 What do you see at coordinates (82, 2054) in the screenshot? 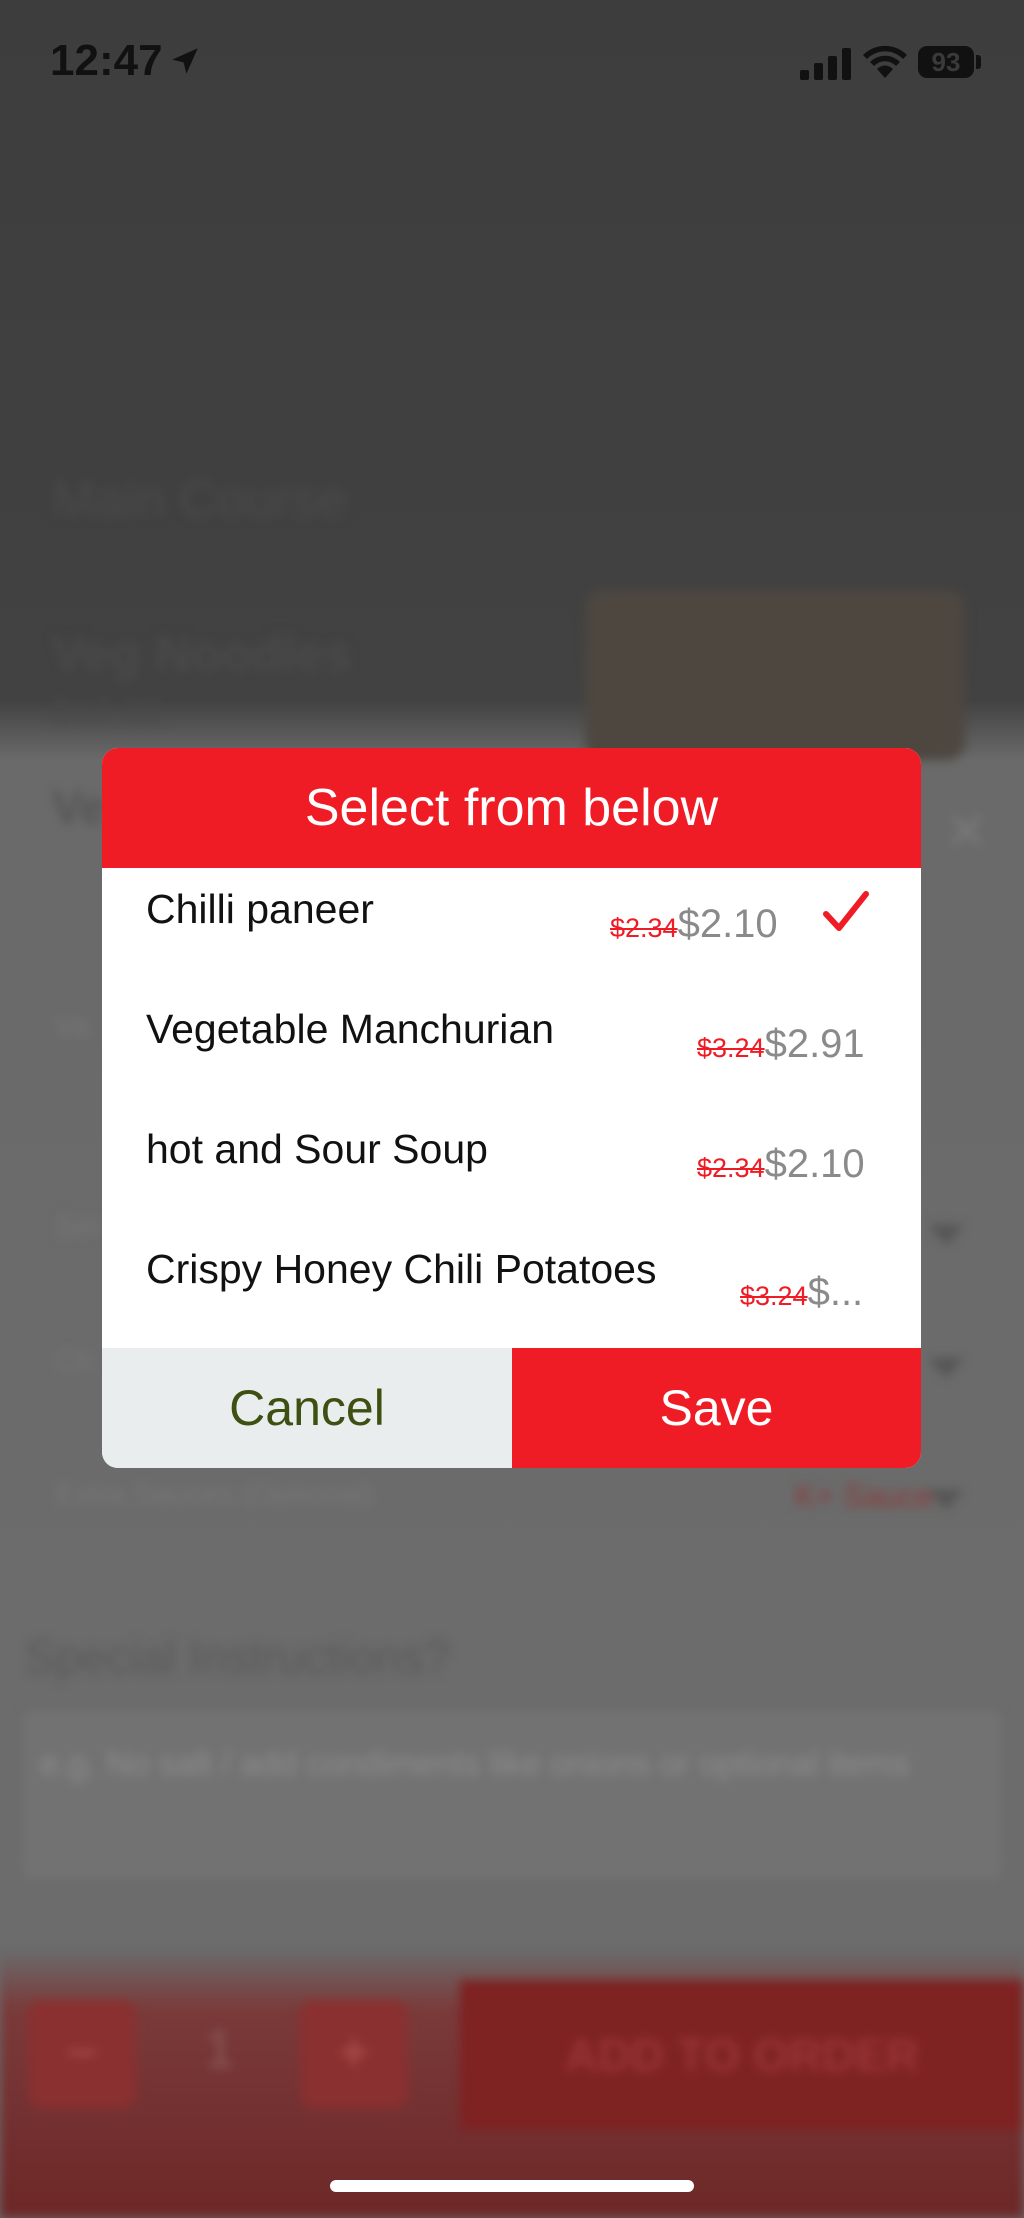
I see `decrease-quantity-button: −` at bounding box center [82, 2054].